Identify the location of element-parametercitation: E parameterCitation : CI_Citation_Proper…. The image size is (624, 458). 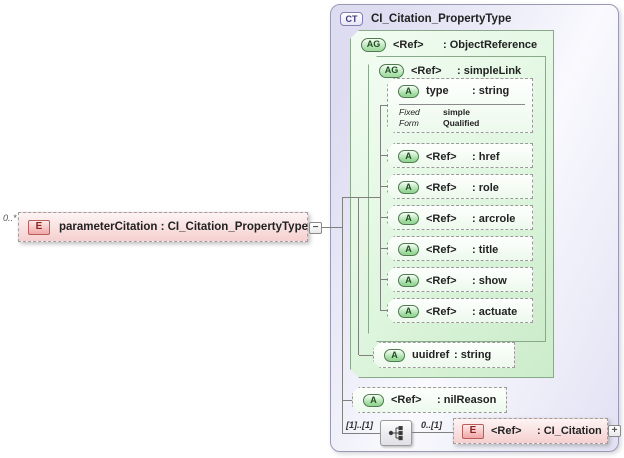
(163, 227).